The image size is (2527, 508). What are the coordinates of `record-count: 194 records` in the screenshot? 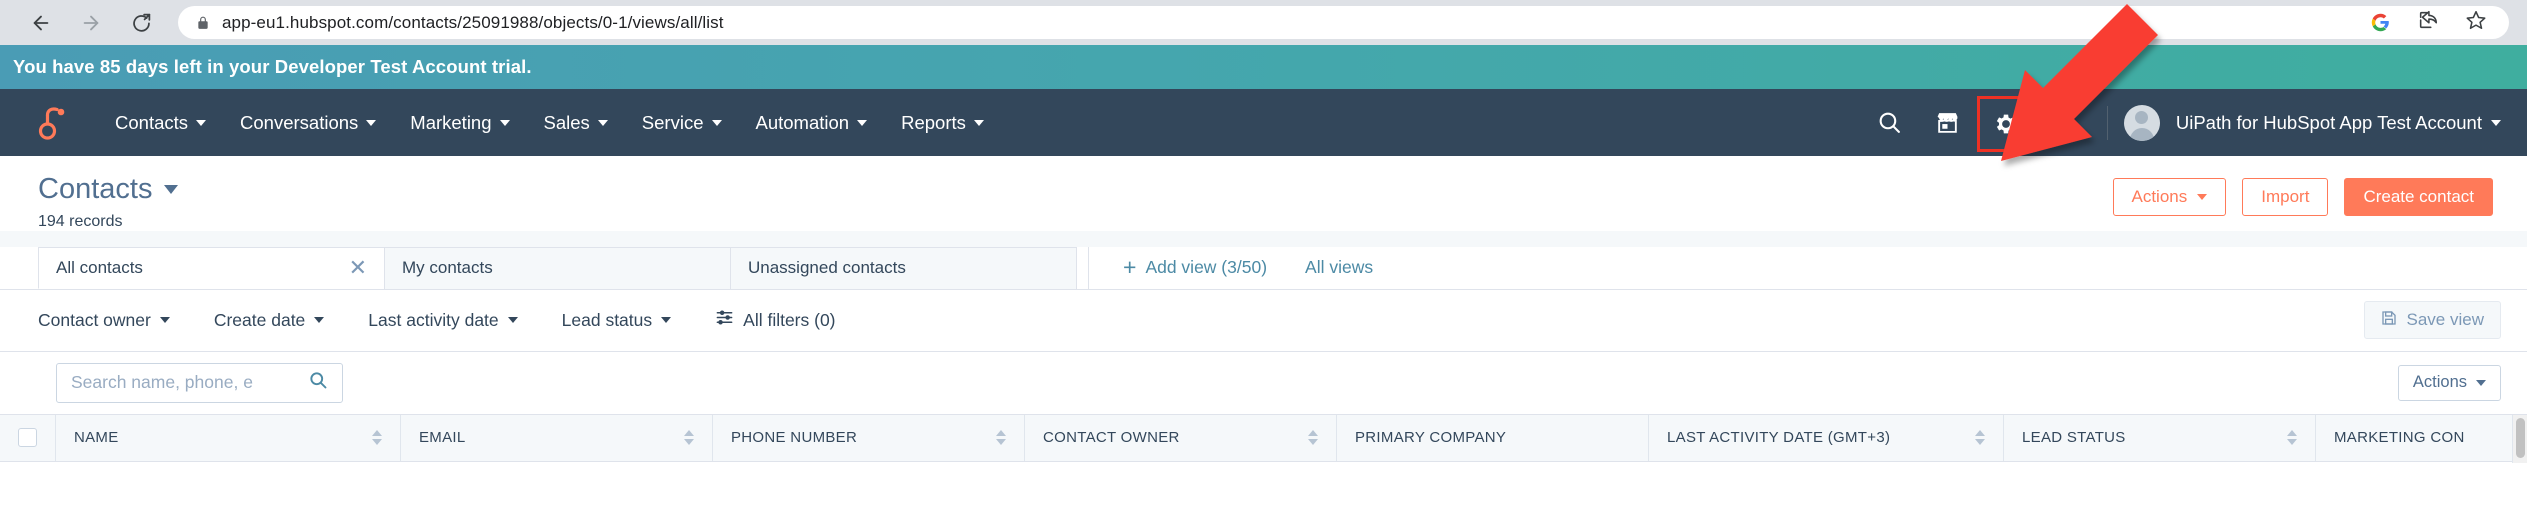 It's located at (80, 221).